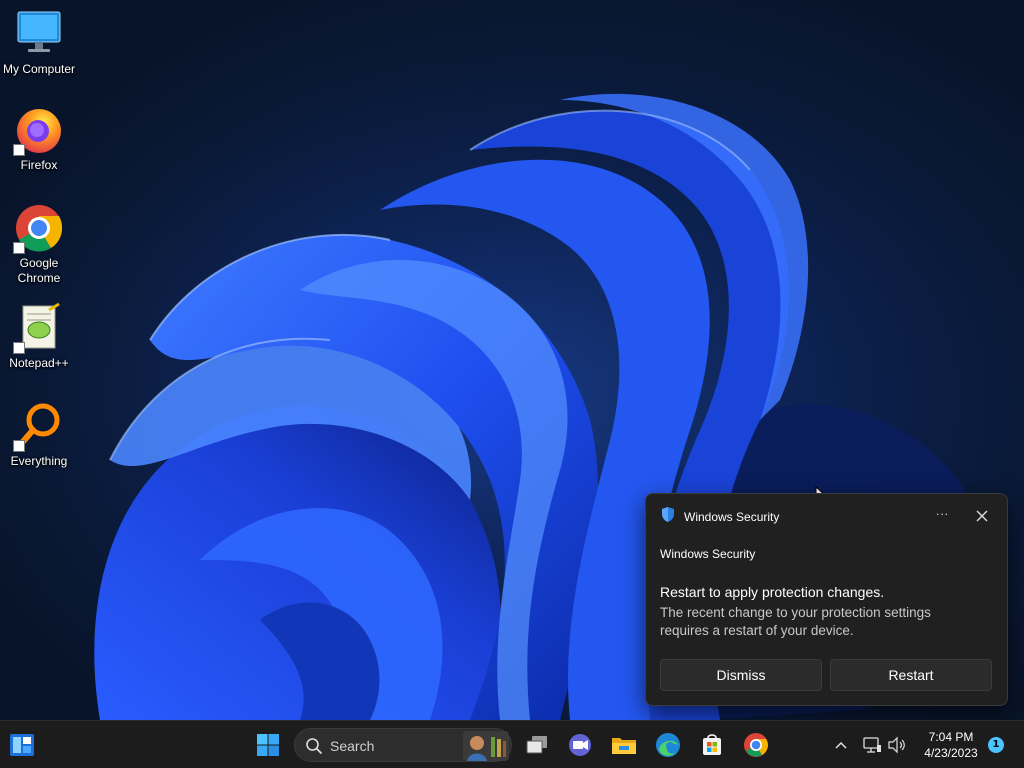  Describe the element at coordinates (39, 34) in the screenshot. I see `computer-icon` at that location.